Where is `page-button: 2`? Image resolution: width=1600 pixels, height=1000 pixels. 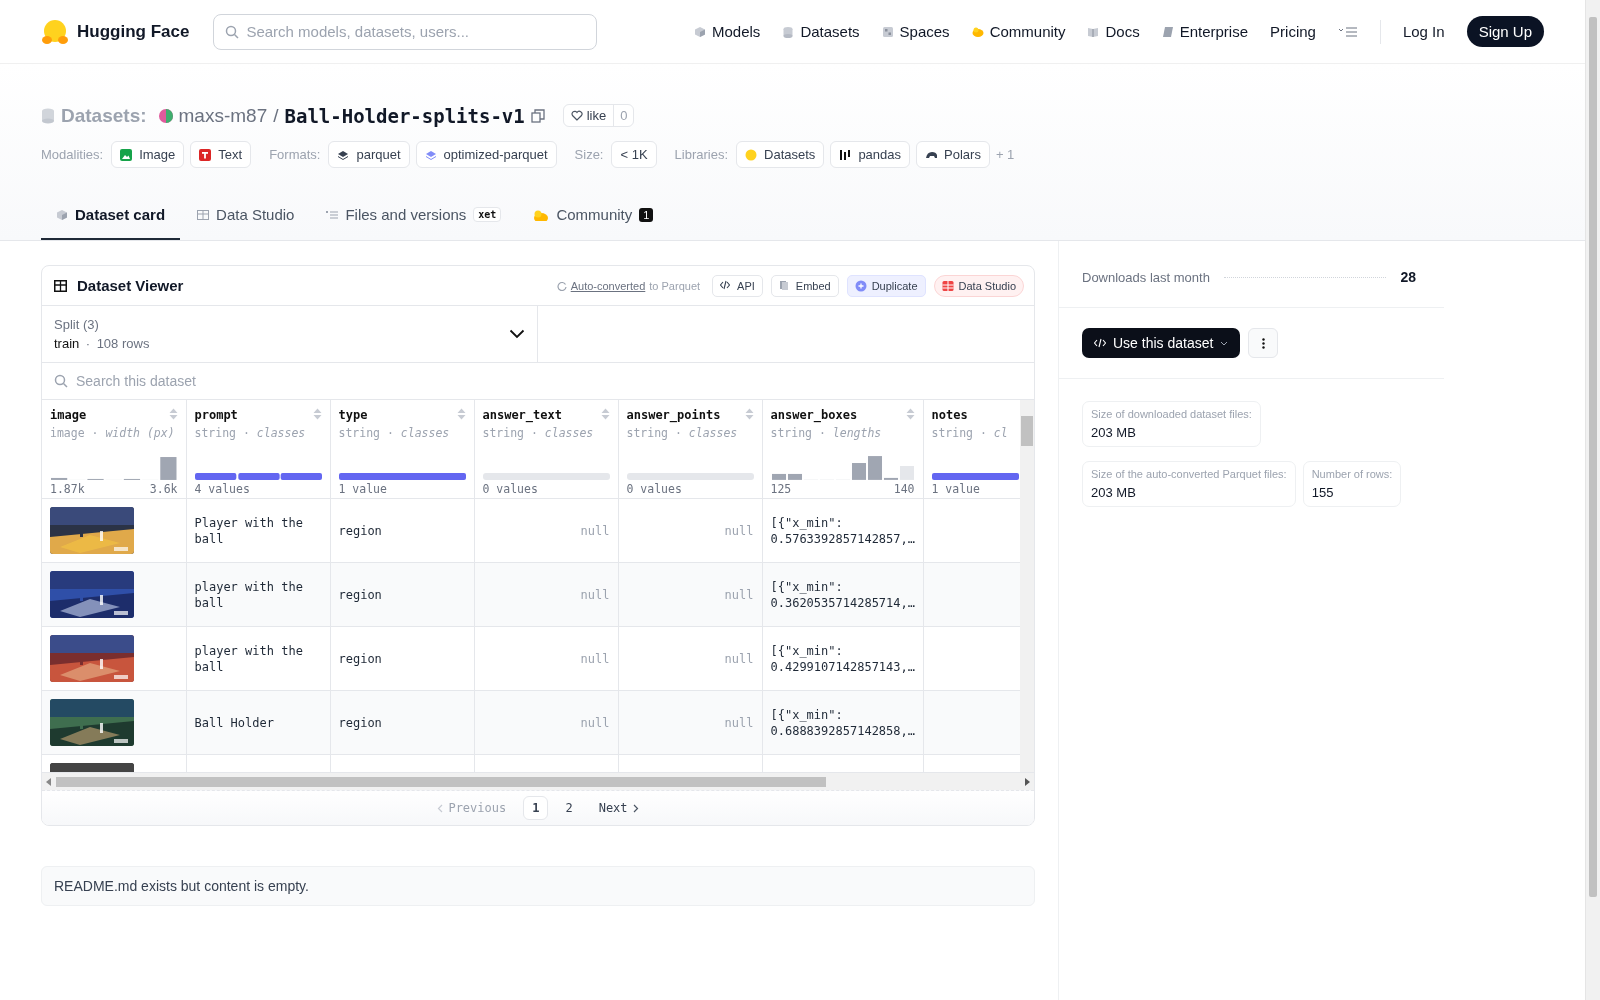 page-button: 2 is located at coordinates (569, 808).